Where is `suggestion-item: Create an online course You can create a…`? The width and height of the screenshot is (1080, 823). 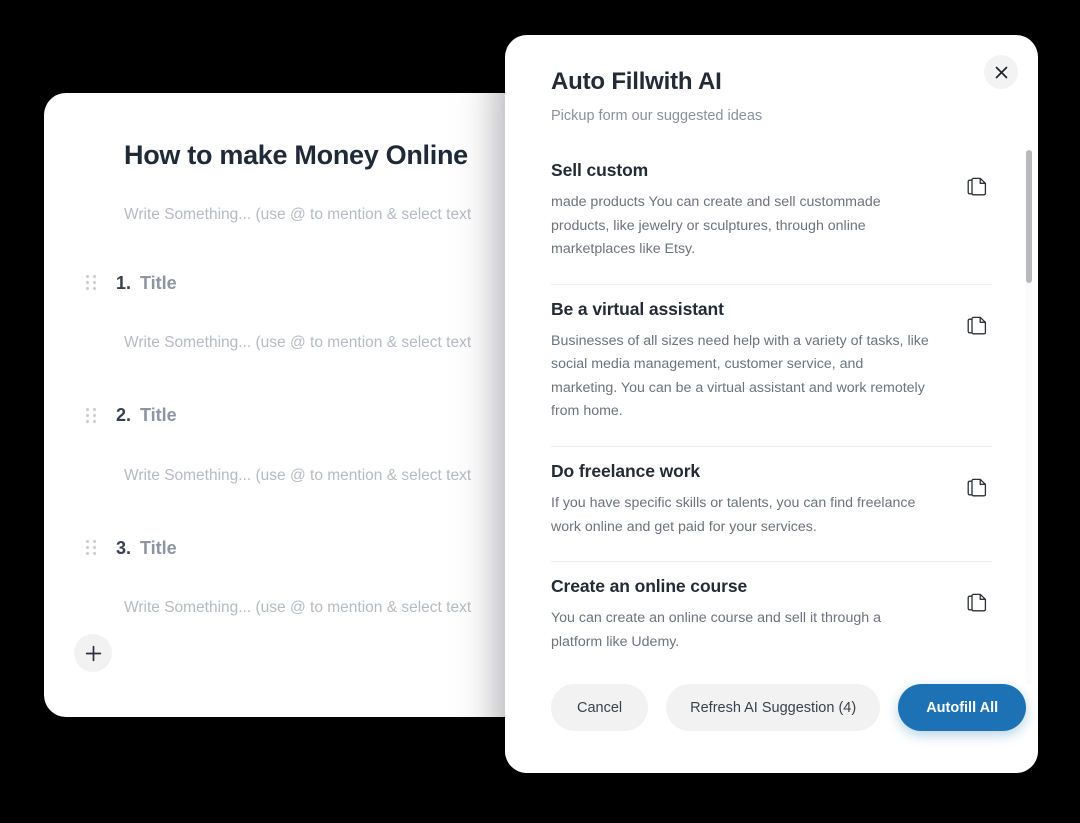 suggestion-item: Create an online course You can create a… is located at coordinates (771, 606).